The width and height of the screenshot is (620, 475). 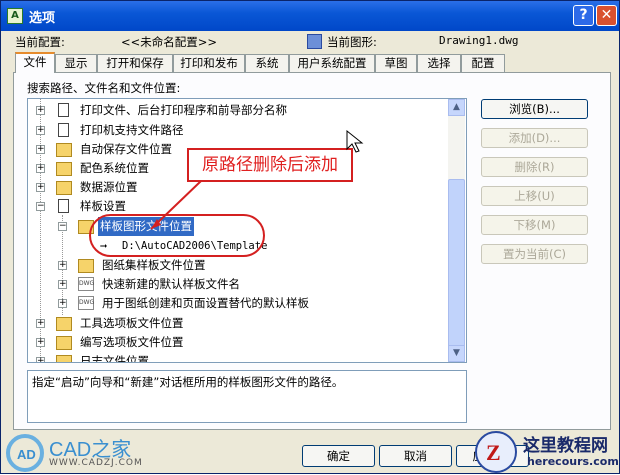 What do you see at coordinates (257, 179) in the screenshot?
I see `annotation-arrow` at bounding box center [257, 179].